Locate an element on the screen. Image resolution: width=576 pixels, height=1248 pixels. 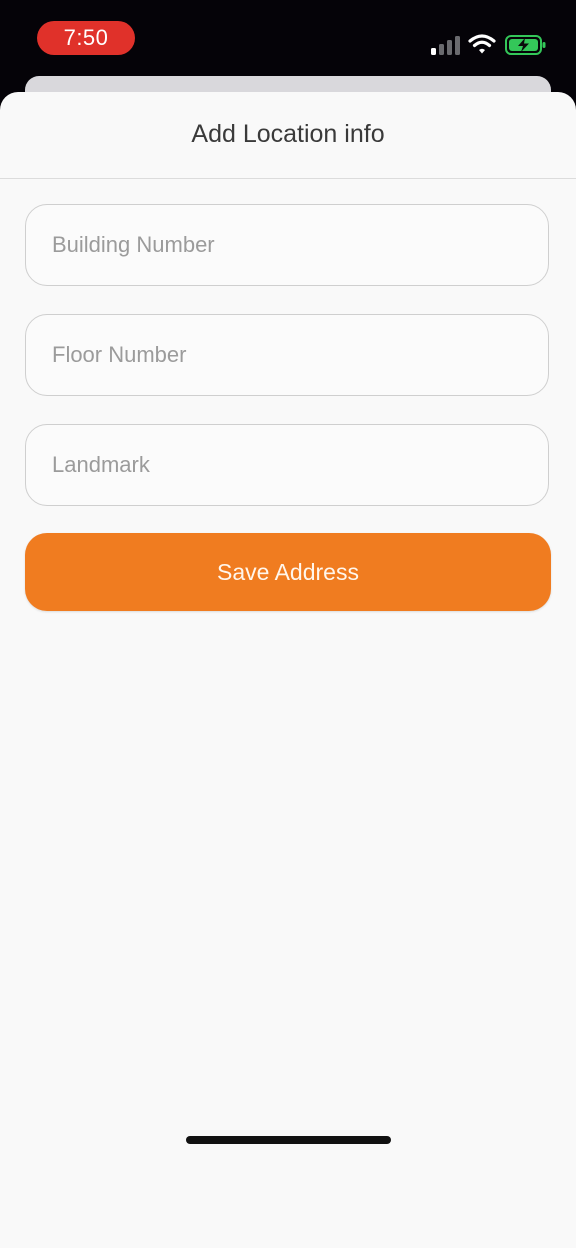
landmark-field is located at coordinates (287, 465).